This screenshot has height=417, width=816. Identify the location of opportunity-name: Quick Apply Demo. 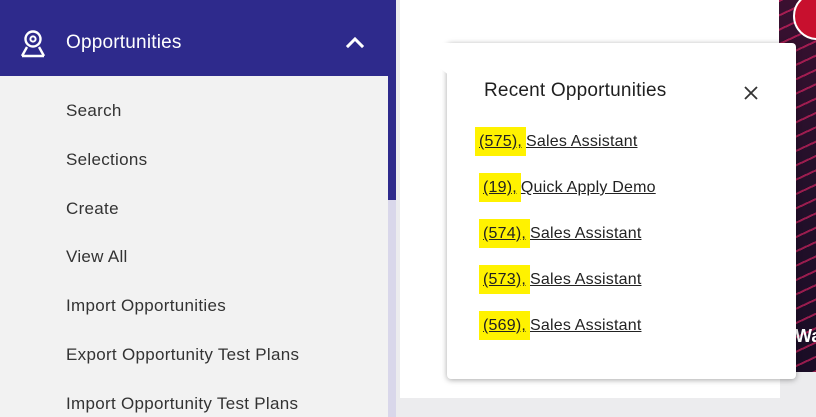
(588, 187).